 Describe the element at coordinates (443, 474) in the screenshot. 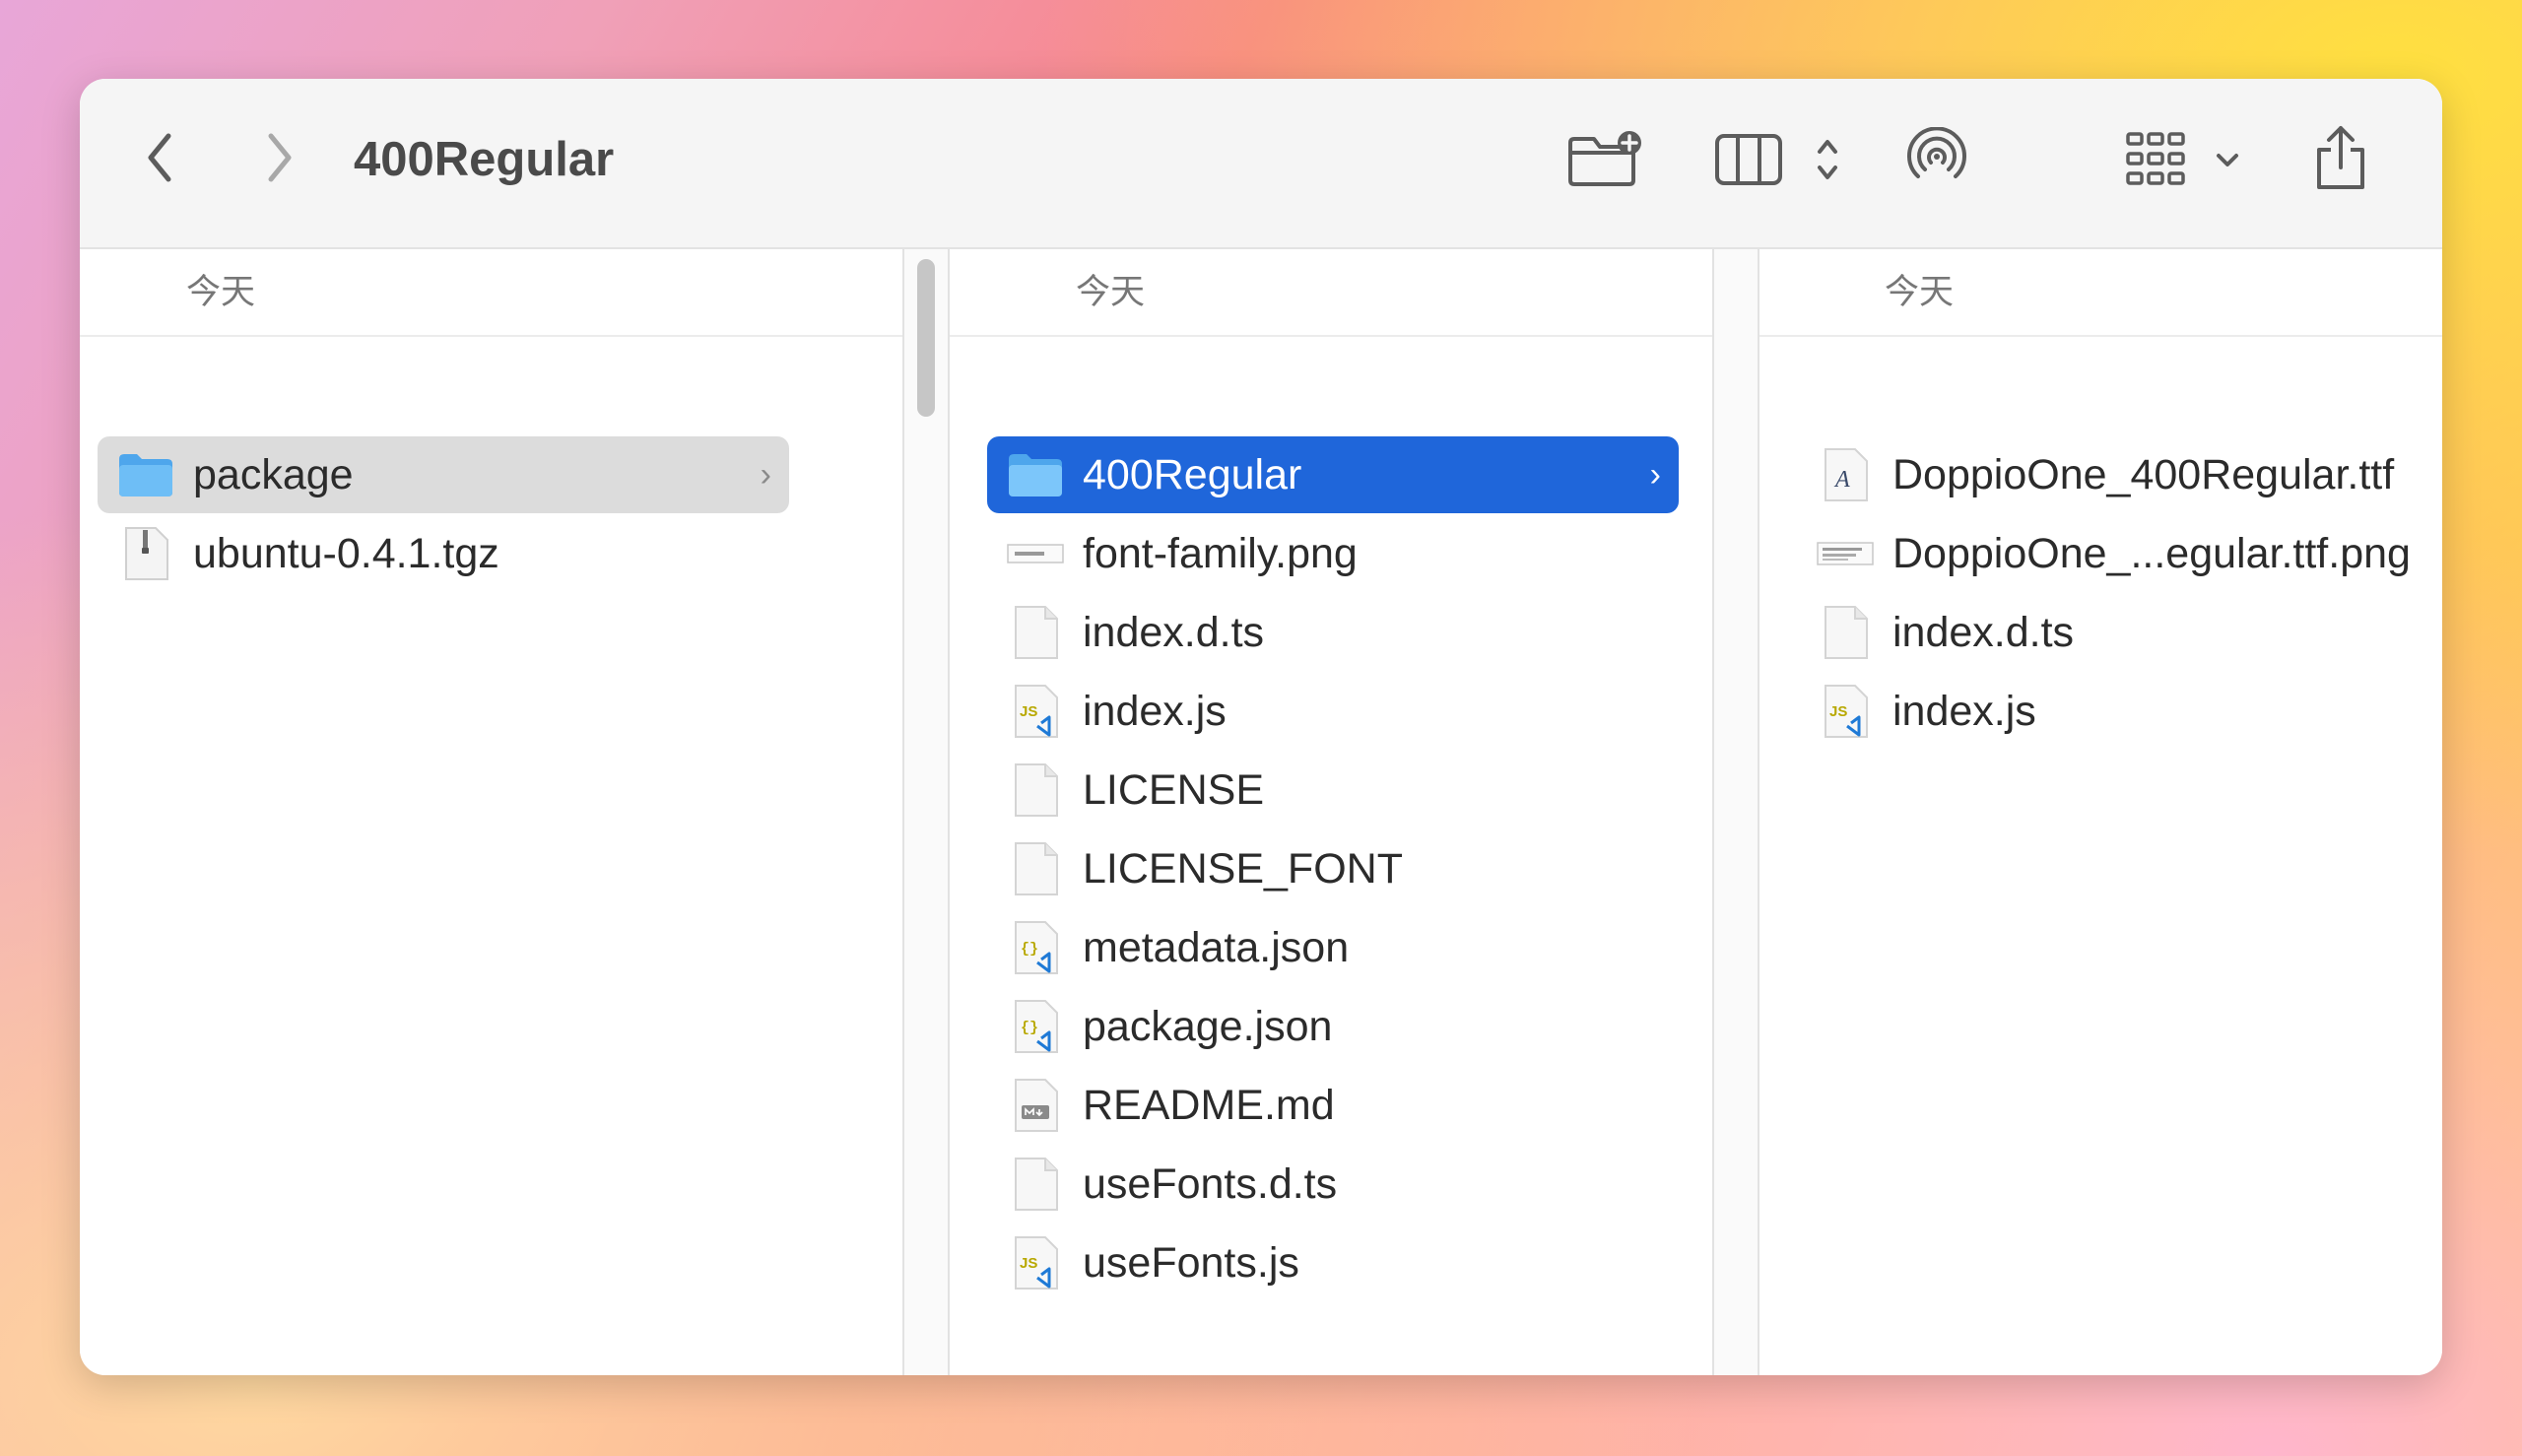

I see `list-item-package: package ›` at that location.